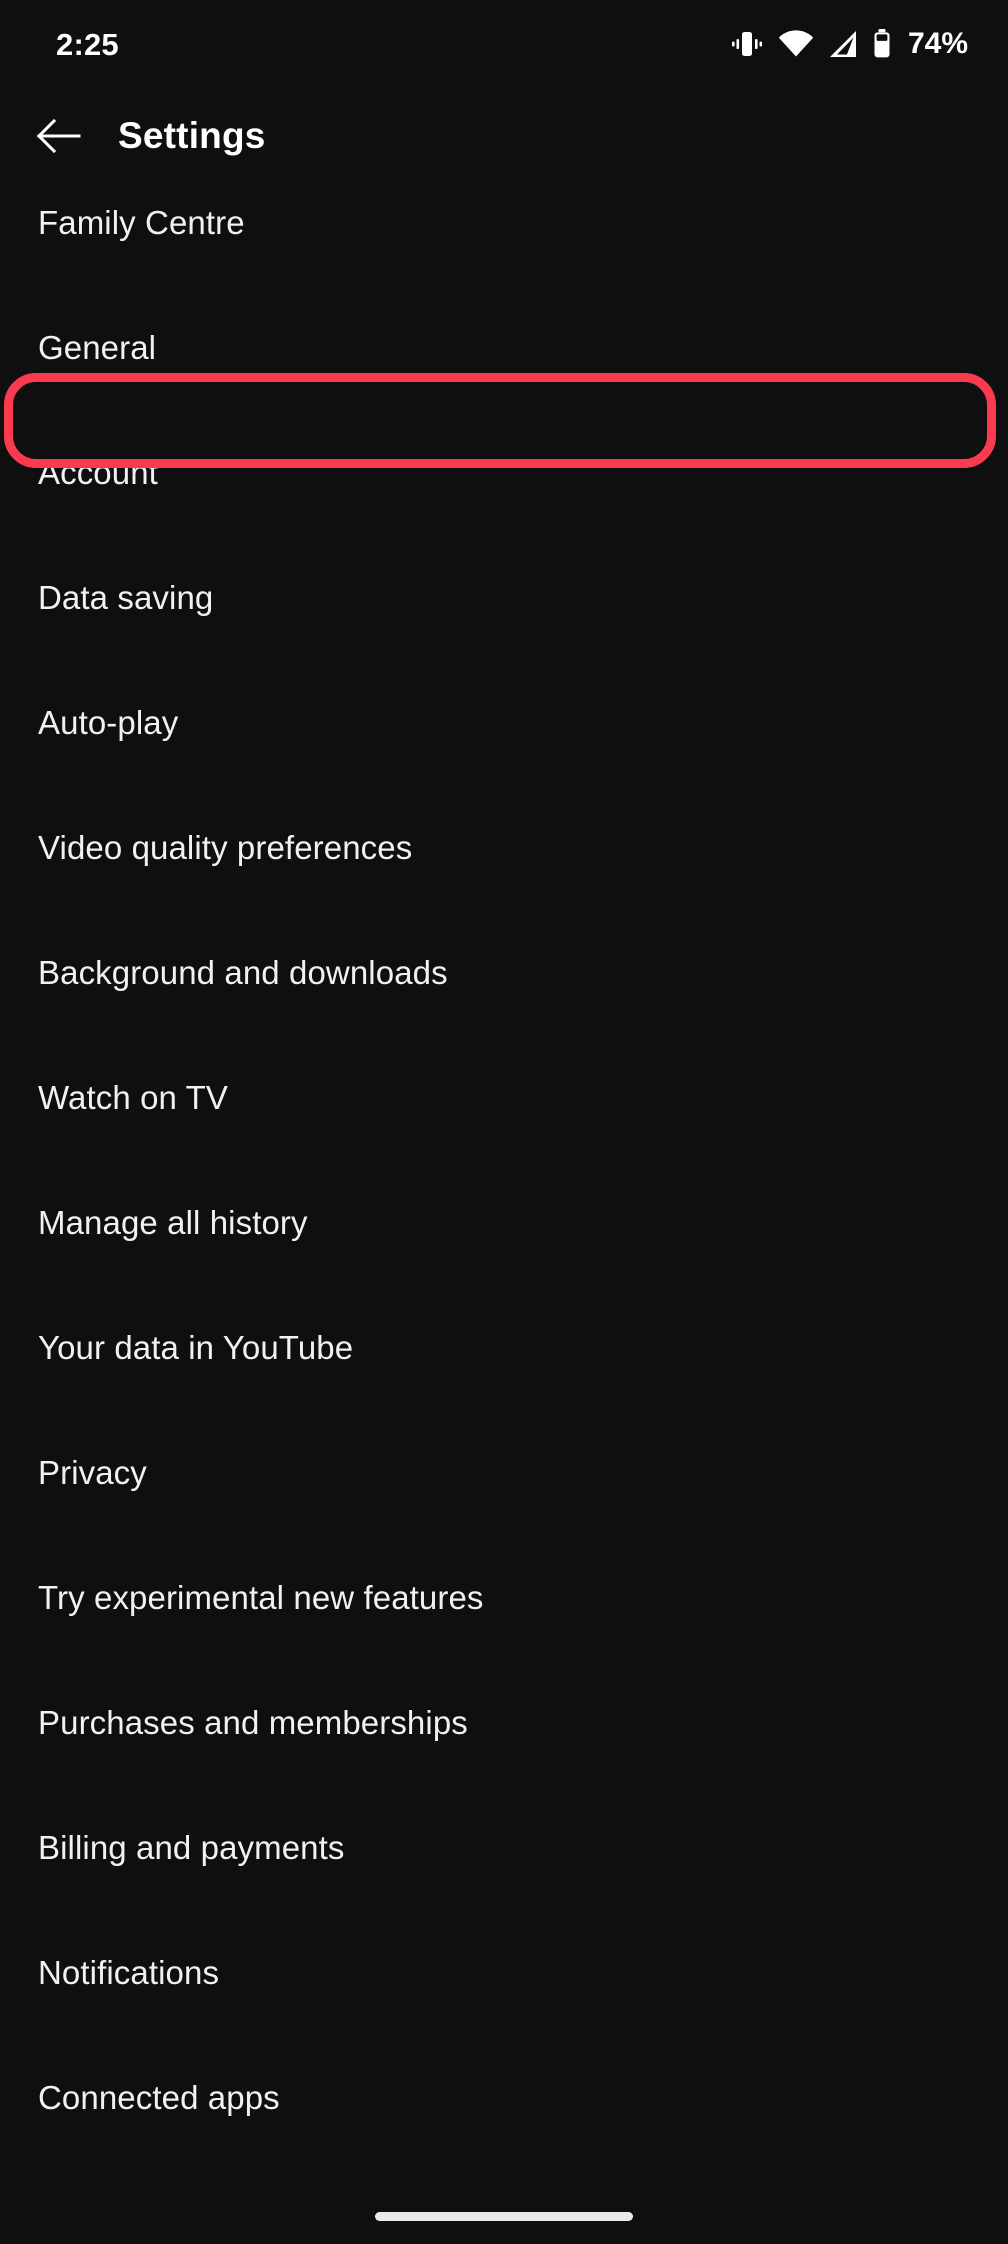 The width and height of the screenshot is (1008, 2244). What do you see at coordinates (253, 1722) in the screenshot?
I see `settings-item-label: Purchases and memberships` at bounding box center [253, 1722].